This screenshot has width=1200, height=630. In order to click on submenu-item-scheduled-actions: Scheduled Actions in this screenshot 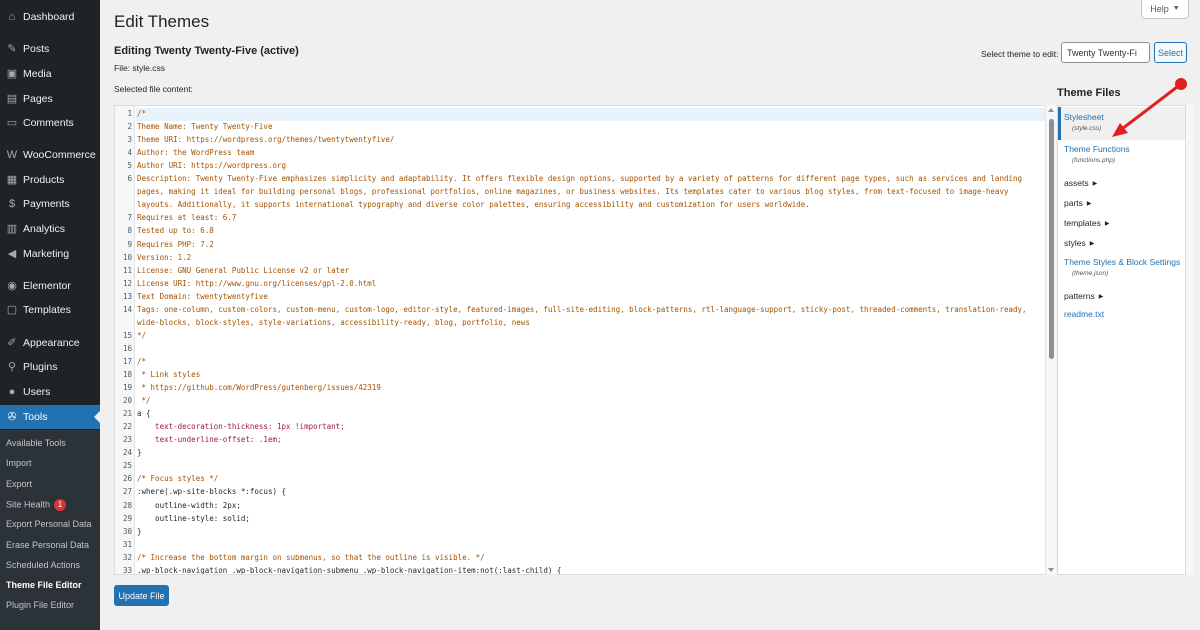, I will do `click(43, 565)`.